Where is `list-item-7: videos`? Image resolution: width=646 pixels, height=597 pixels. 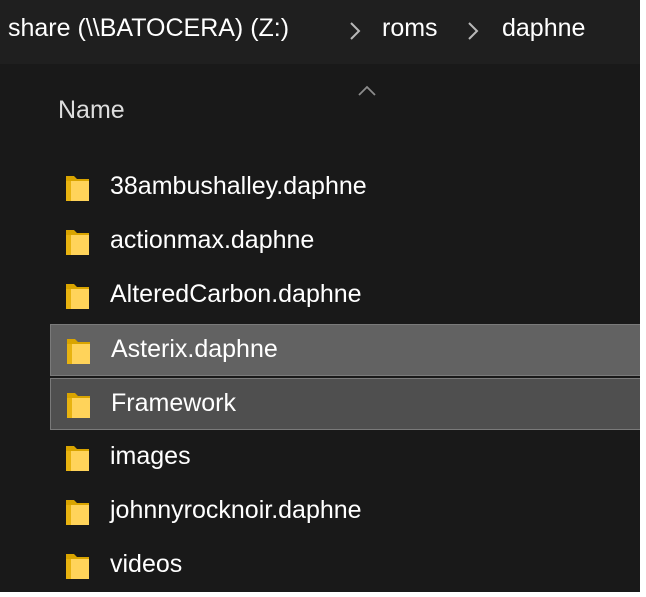 list-item-7: videos is located at coordinates (345, 566).